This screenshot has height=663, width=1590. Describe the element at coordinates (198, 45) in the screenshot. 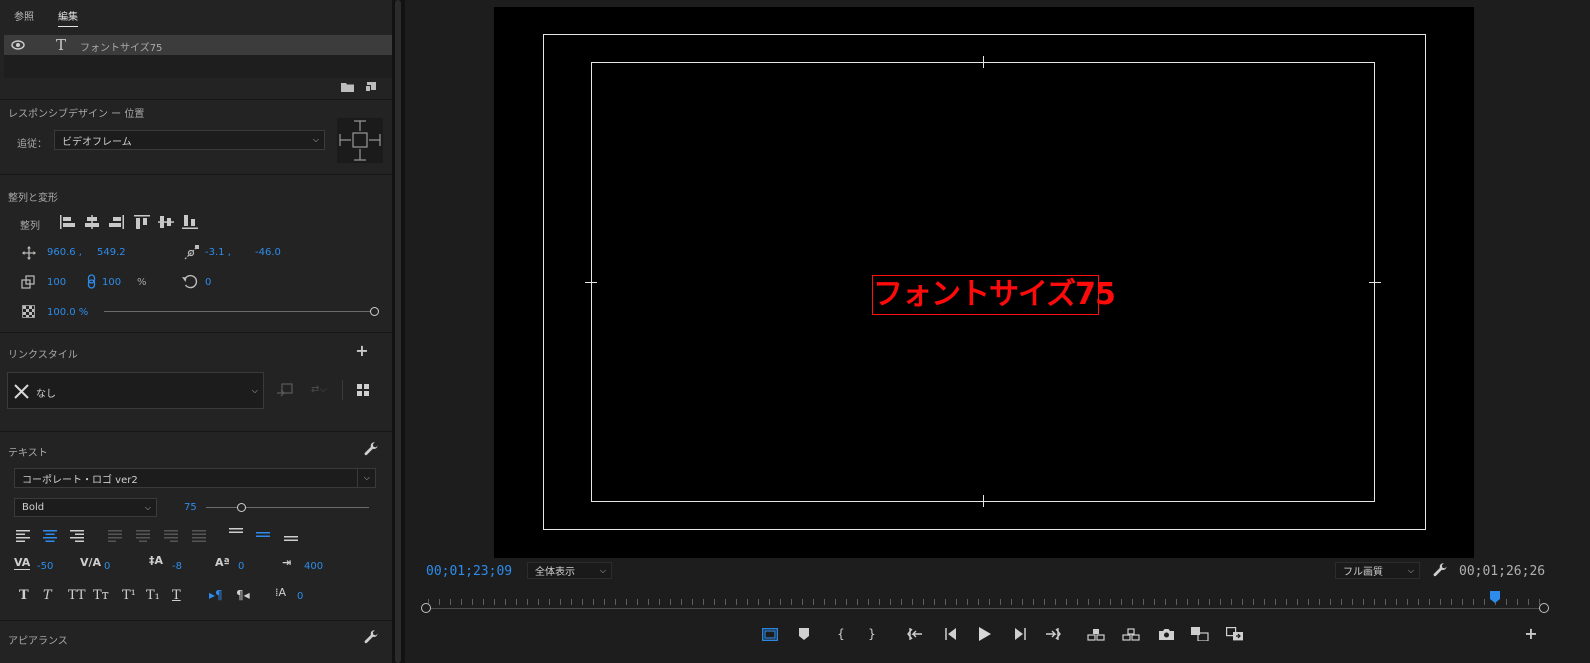

I see `layer-row: T フォントサイズ75` at that location.